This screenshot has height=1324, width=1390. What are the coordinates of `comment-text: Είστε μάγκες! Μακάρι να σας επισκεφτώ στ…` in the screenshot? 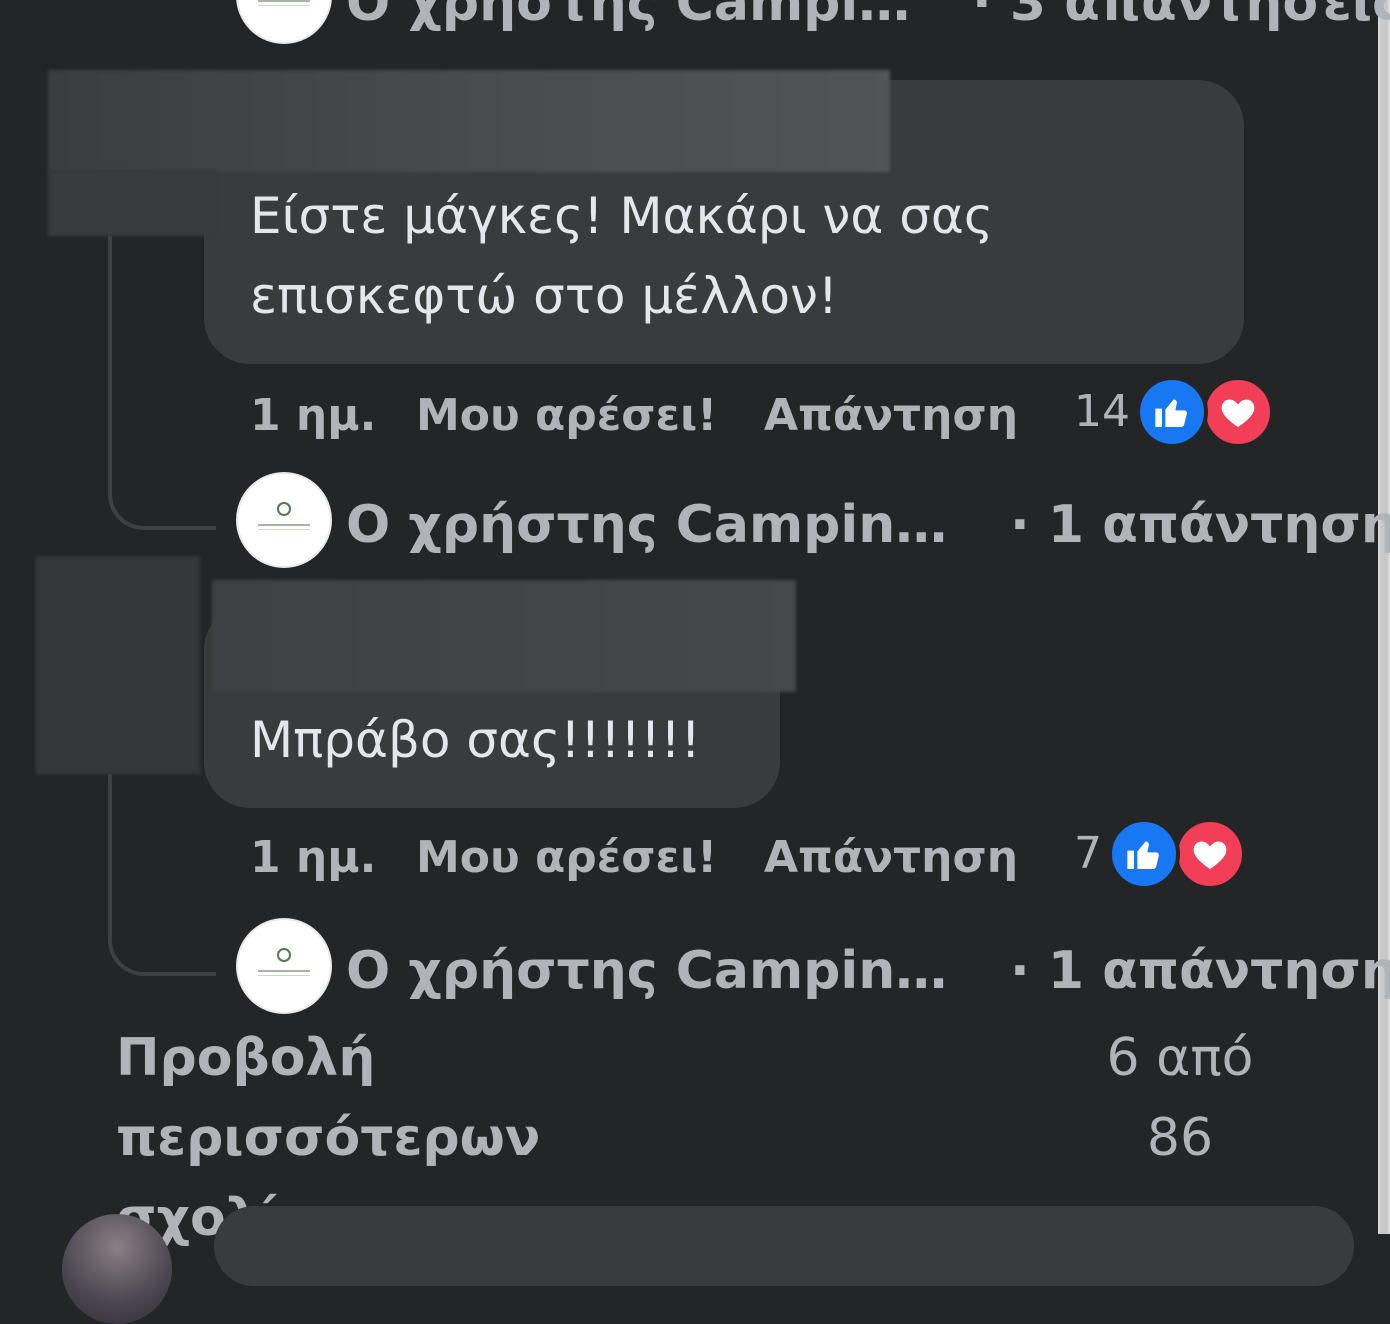 It's located at (622, 256).